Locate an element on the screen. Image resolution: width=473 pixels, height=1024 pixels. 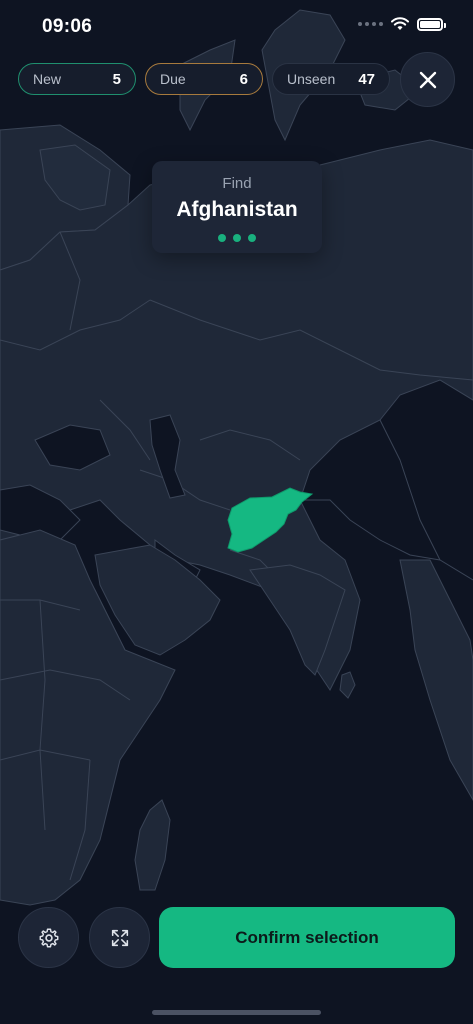
chip-due: Due 6 is located at coordinates (204, 79).